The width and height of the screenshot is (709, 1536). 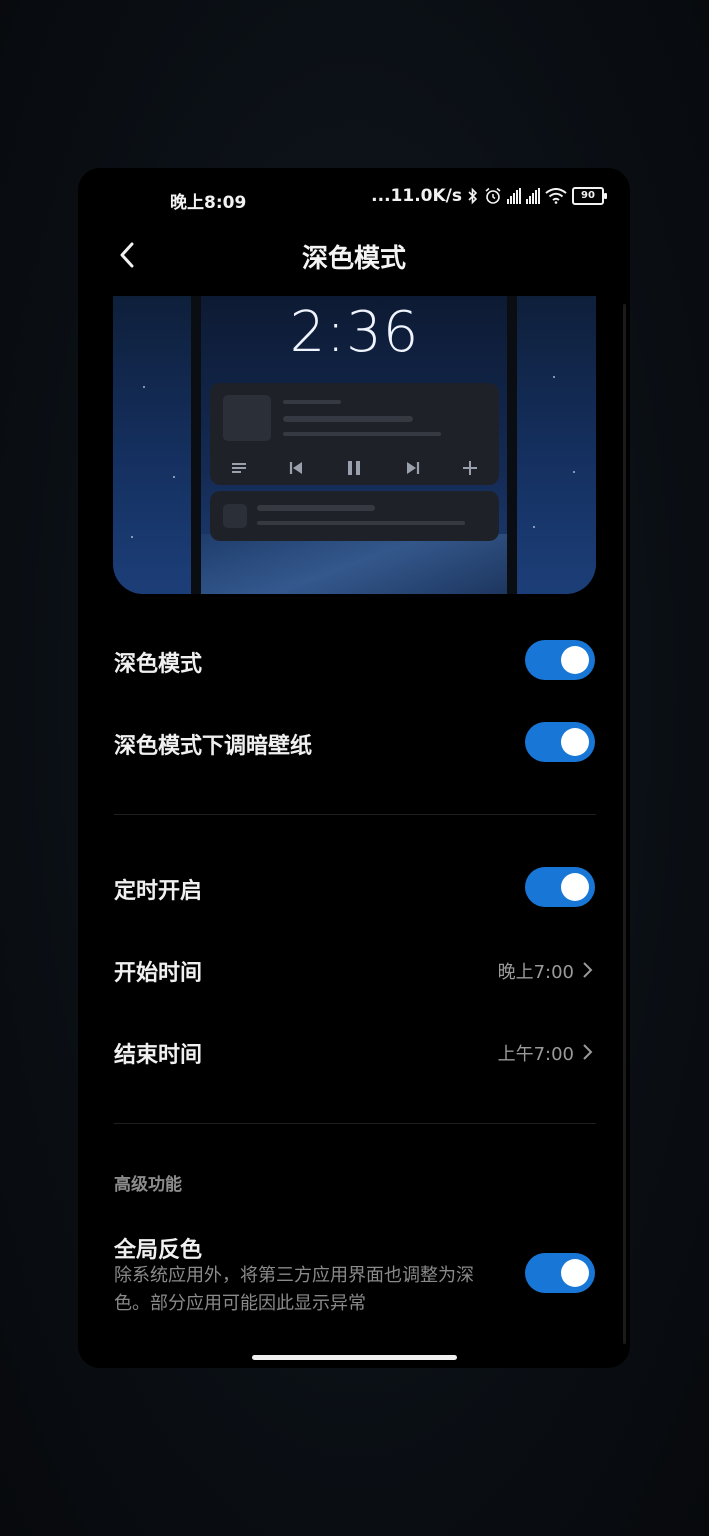 I want to click on start-time-label: 开始时间, so click(x=158, y=973).